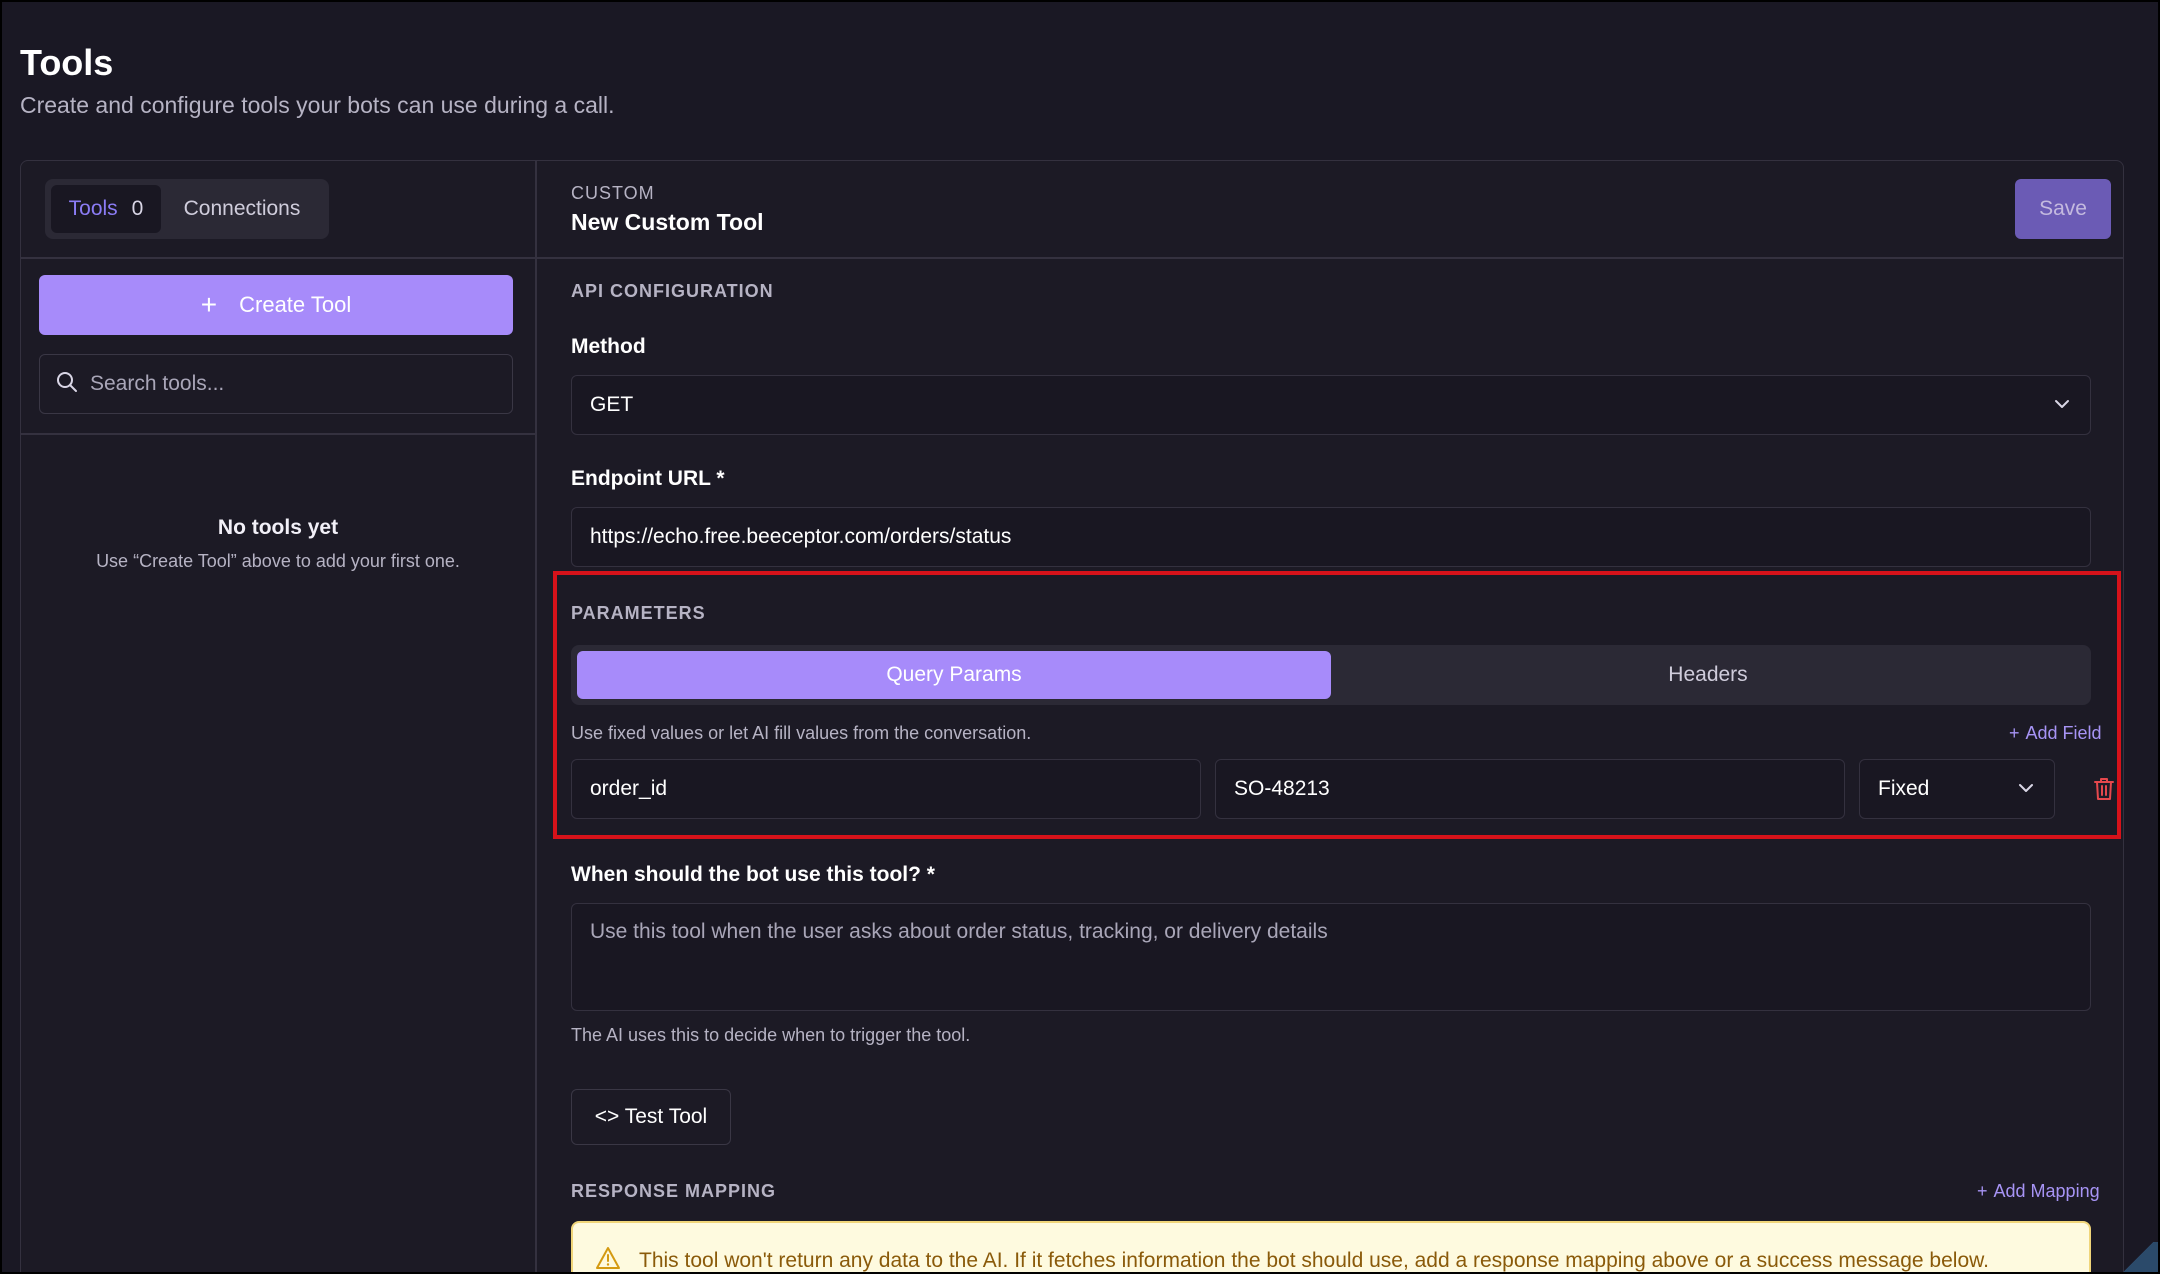  What do you see at coordinates (93, 208) in the screenshot?
I see `tab-tools-label: Tools` at bounding box center [93, 208].